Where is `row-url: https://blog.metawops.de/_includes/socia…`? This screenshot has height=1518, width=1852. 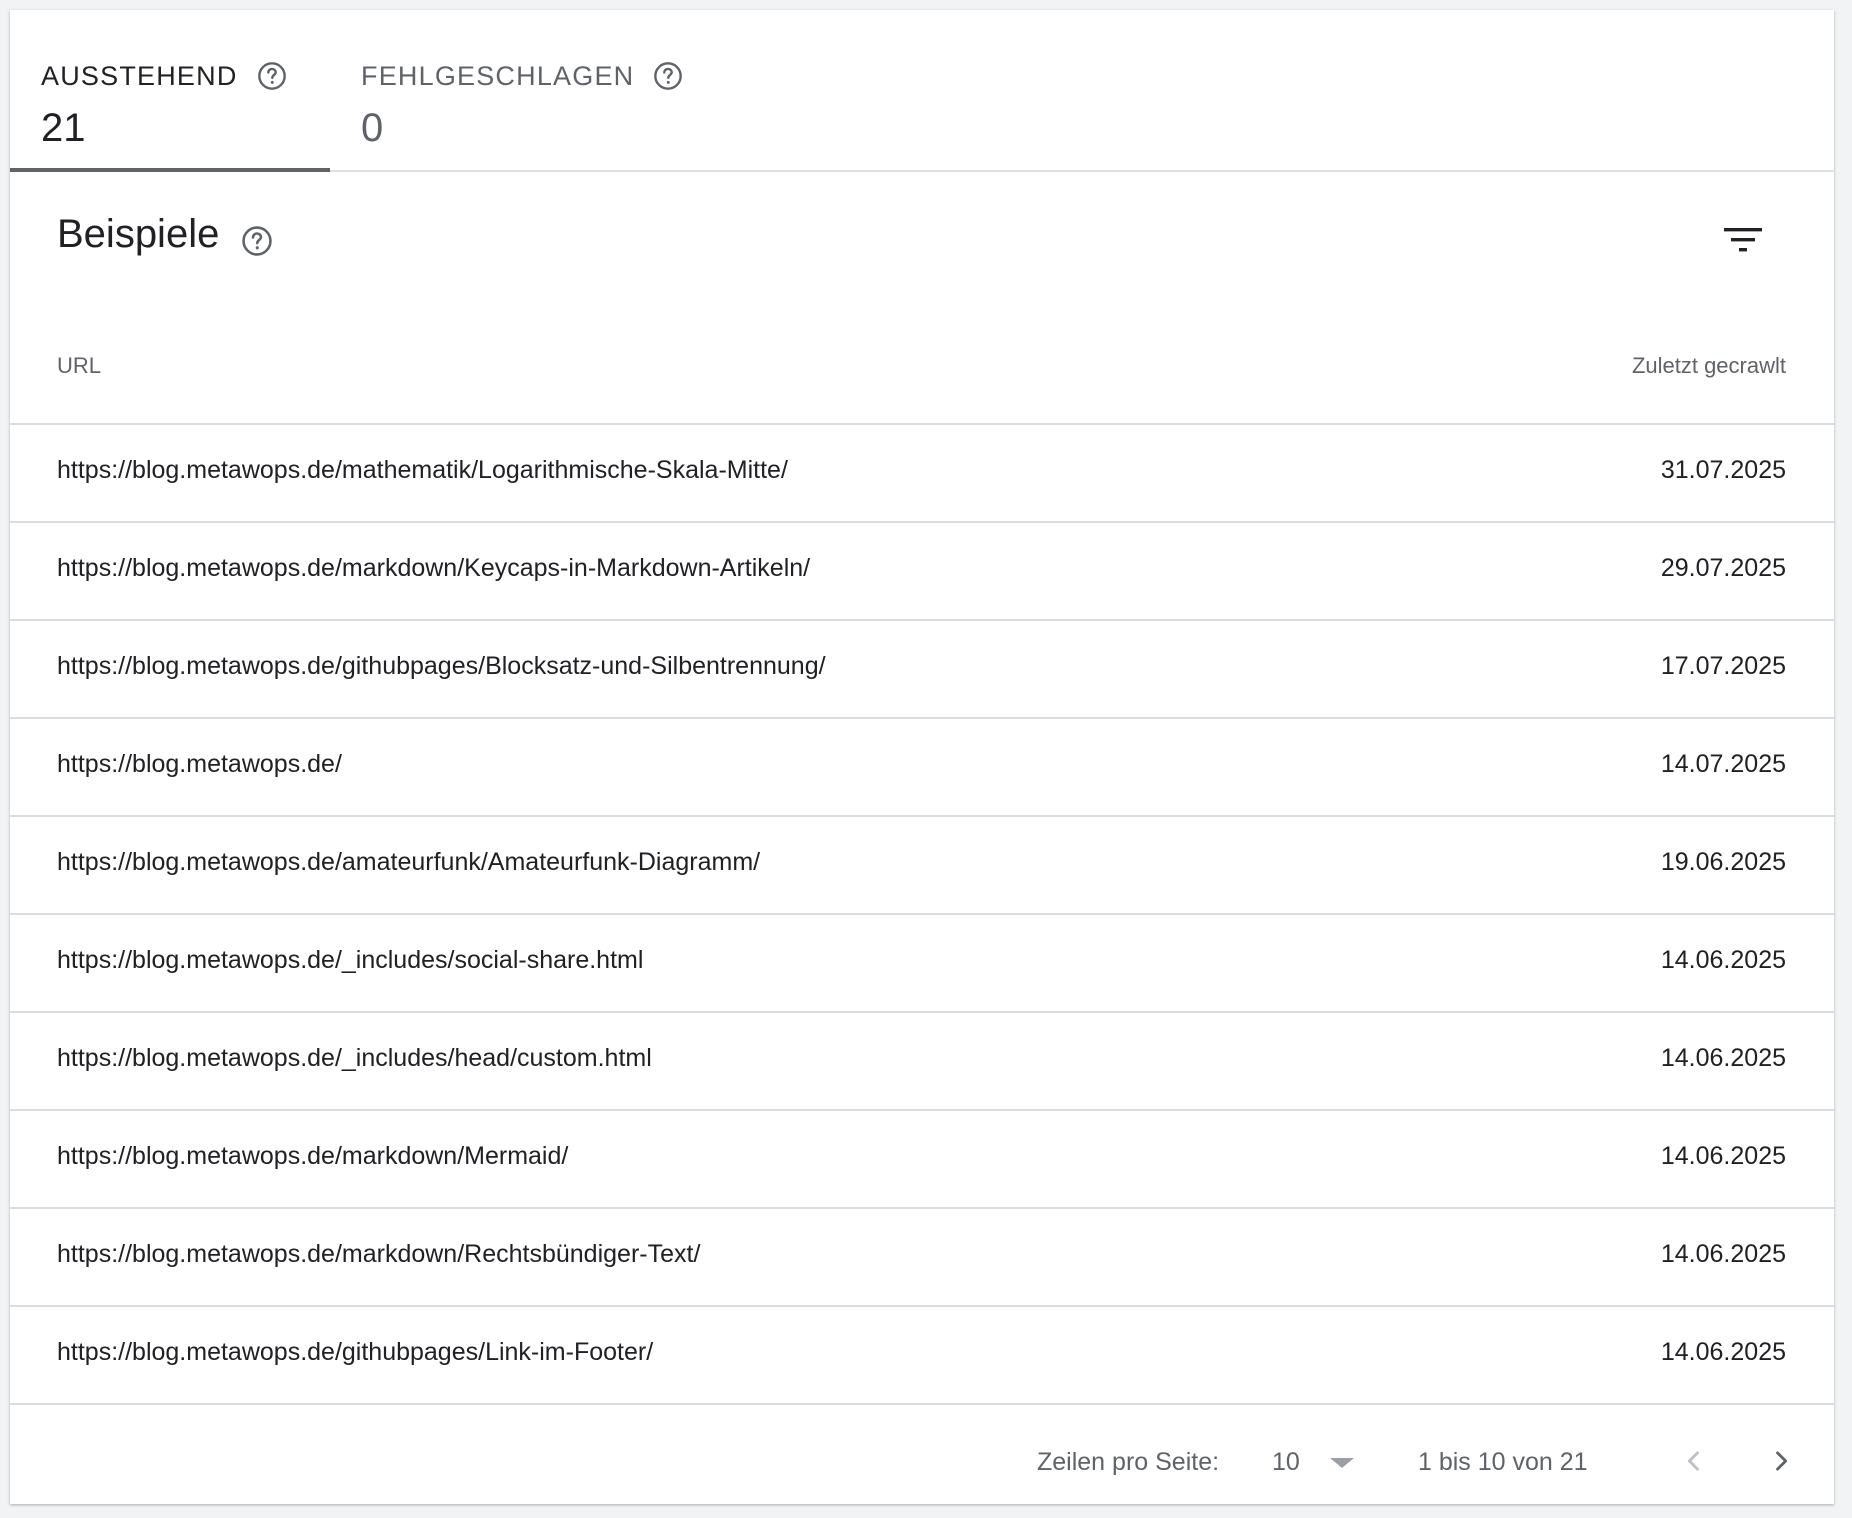 row-url: https://blog.metawops.de/_includes/socia… is located at coordinates (350, 960).